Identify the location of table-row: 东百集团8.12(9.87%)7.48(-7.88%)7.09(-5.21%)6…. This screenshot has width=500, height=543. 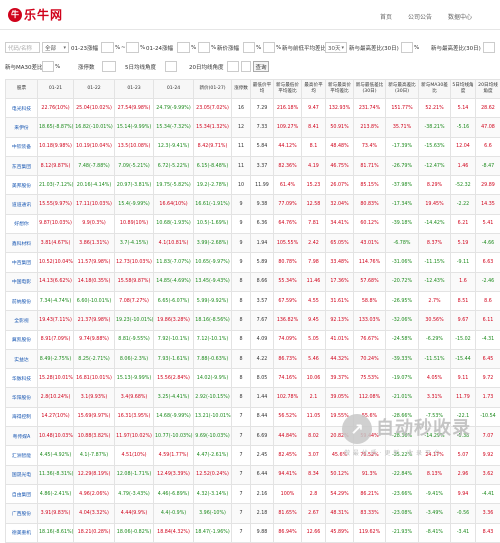
(253, 165).